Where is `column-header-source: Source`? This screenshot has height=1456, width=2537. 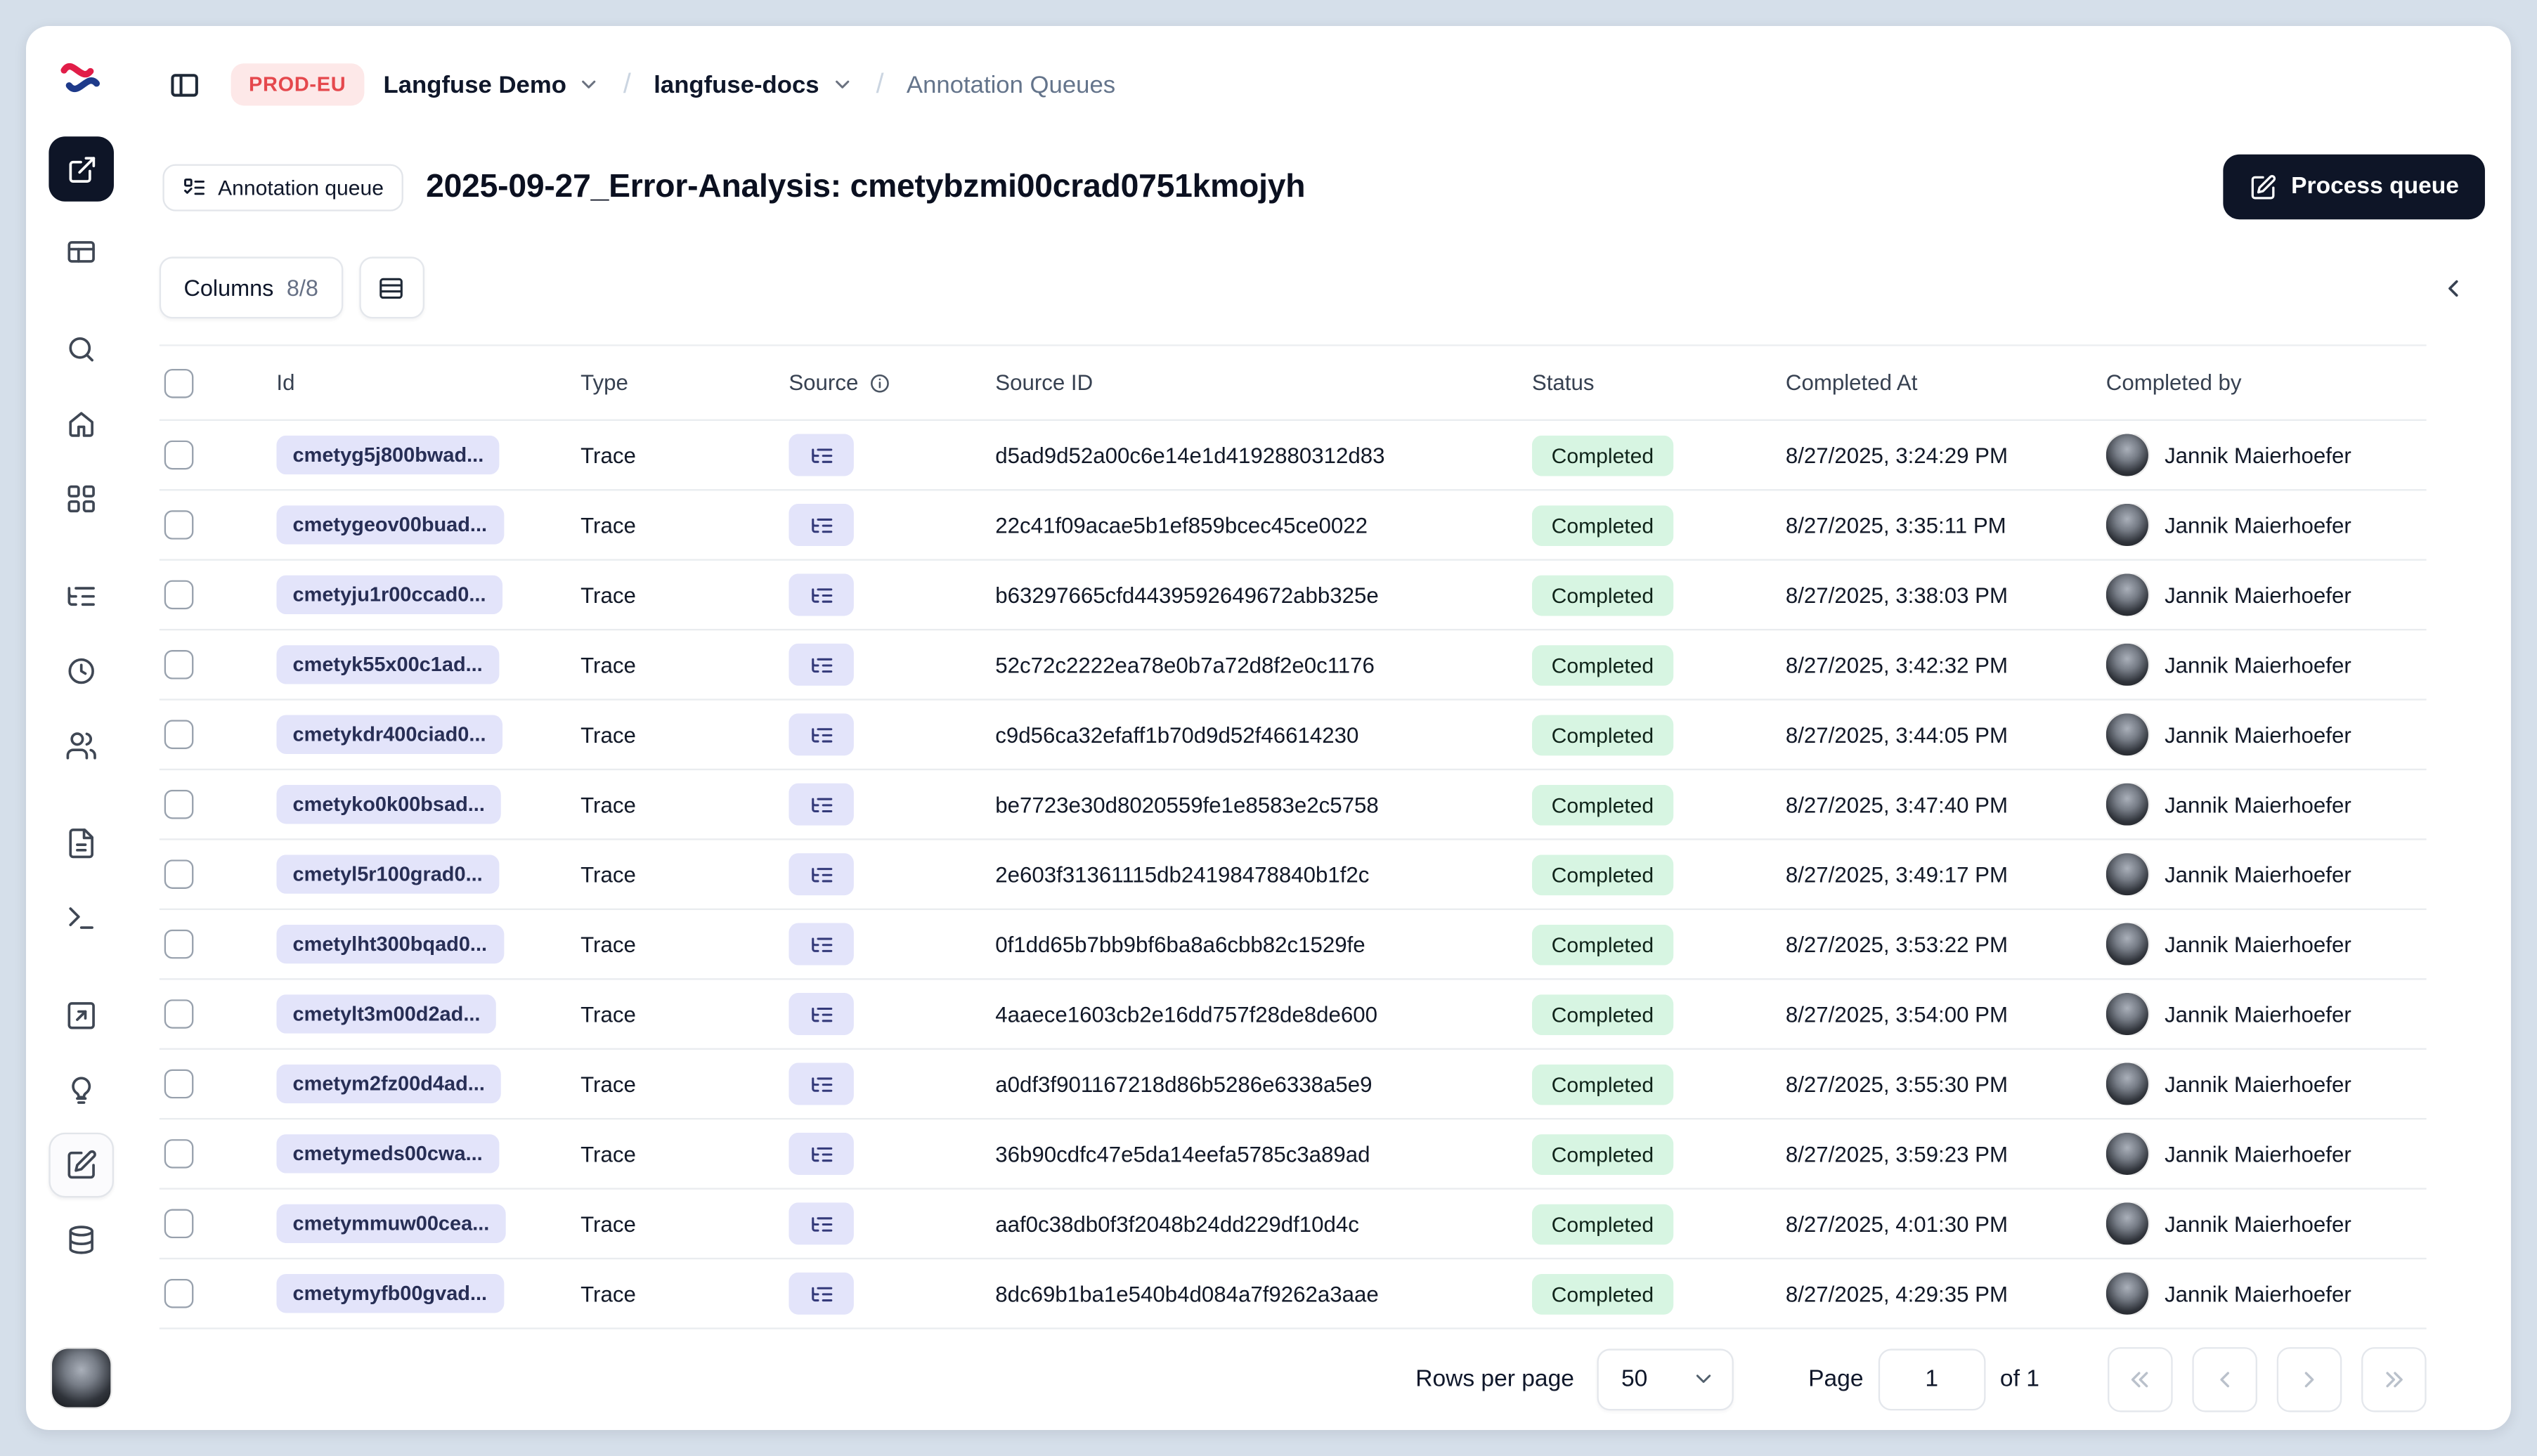
column-header-source: Source is located at coordinates (892, 383).